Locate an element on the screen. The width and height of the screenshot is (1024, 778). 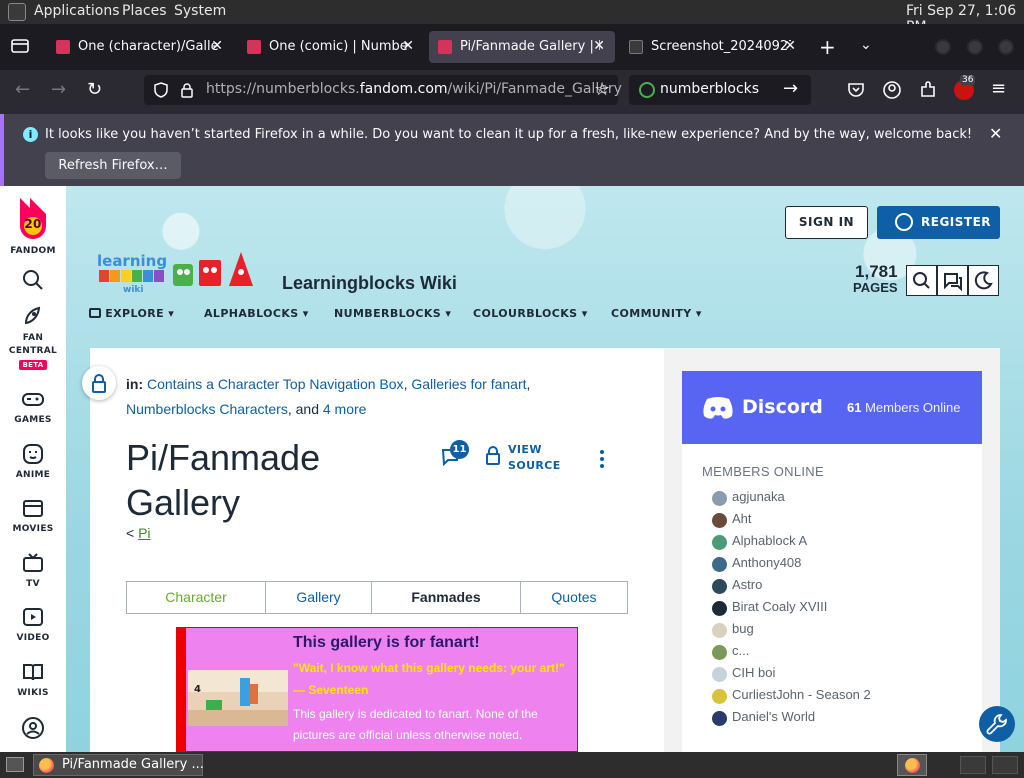
account-icon is located at coordinates (892, 90).